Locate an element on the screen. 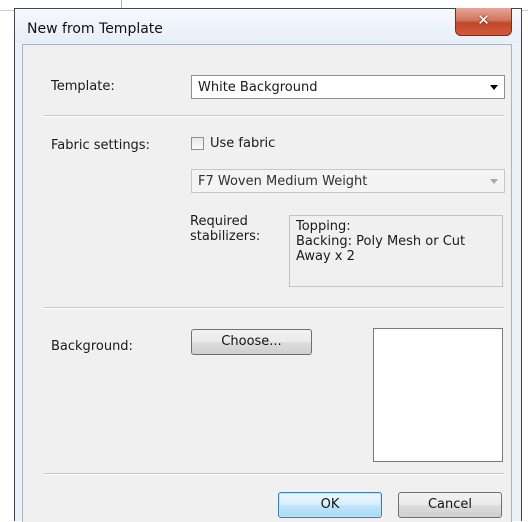  background-preview is located at coordinates (438, 395).